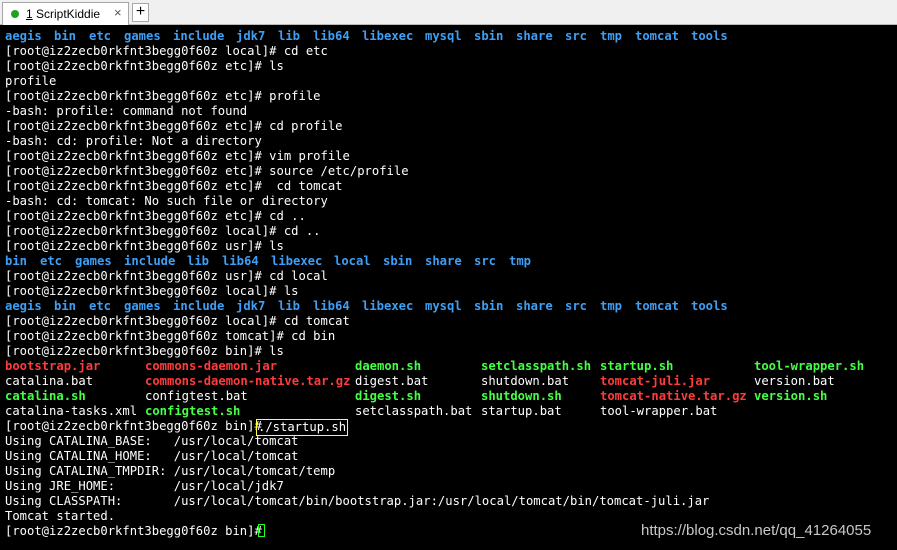  What do you see at coordinates (15, 14) in the screenshot?
I see `status-dot-icon` at bounding box center [15, 14].